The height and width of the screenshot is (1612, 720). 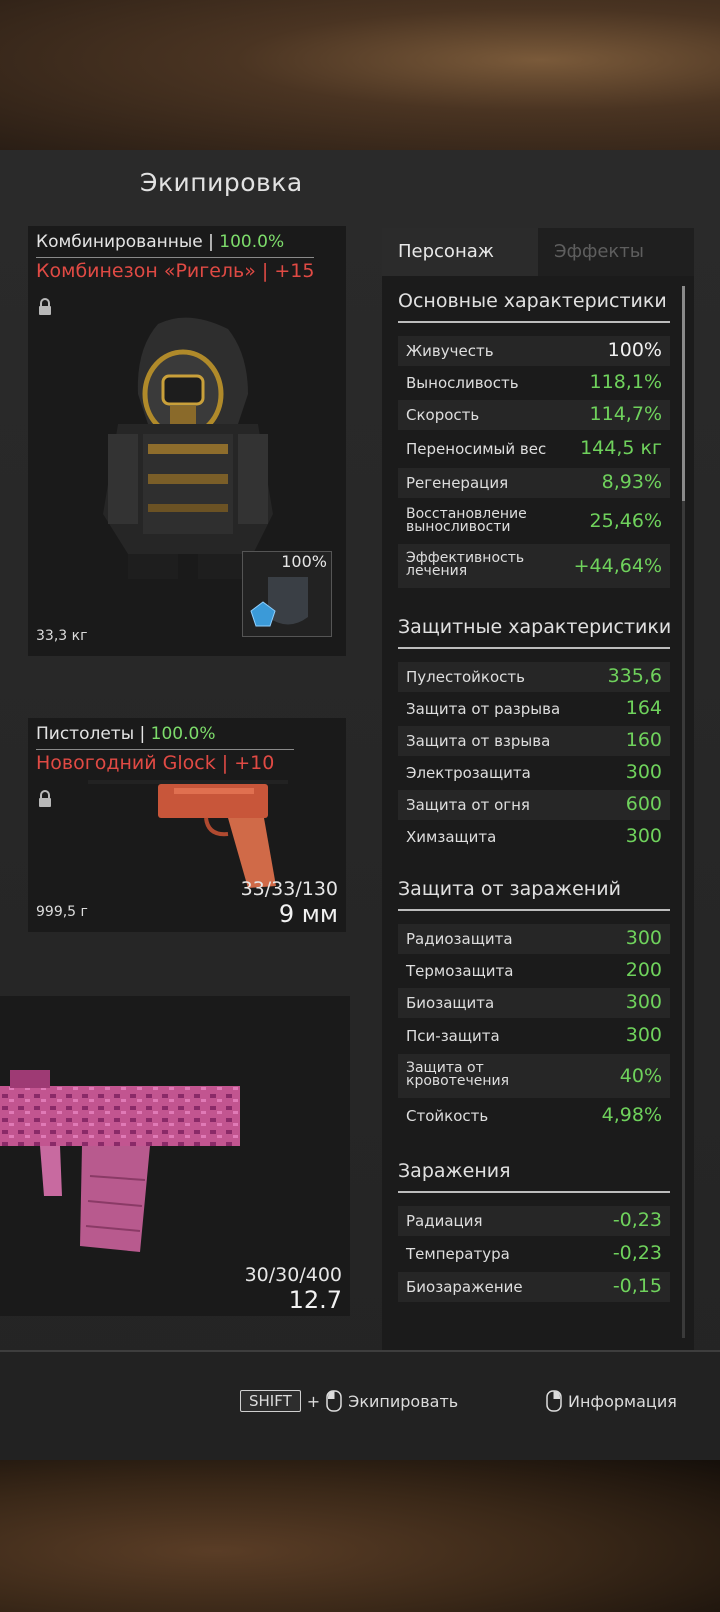 I want to click on pistol-ammo: 33/33/130, so click(x=289, y=889).